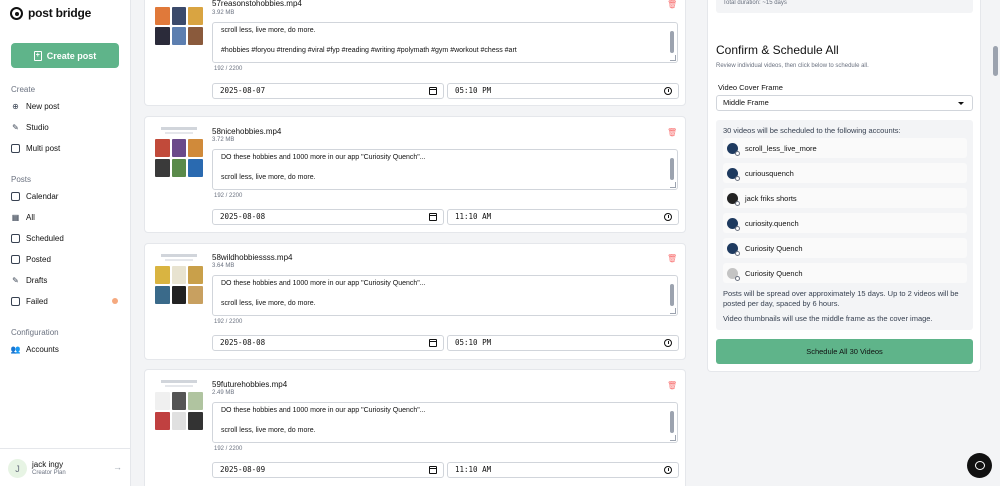  I want to click on sidebar-item-label: All, so click(30, 217).